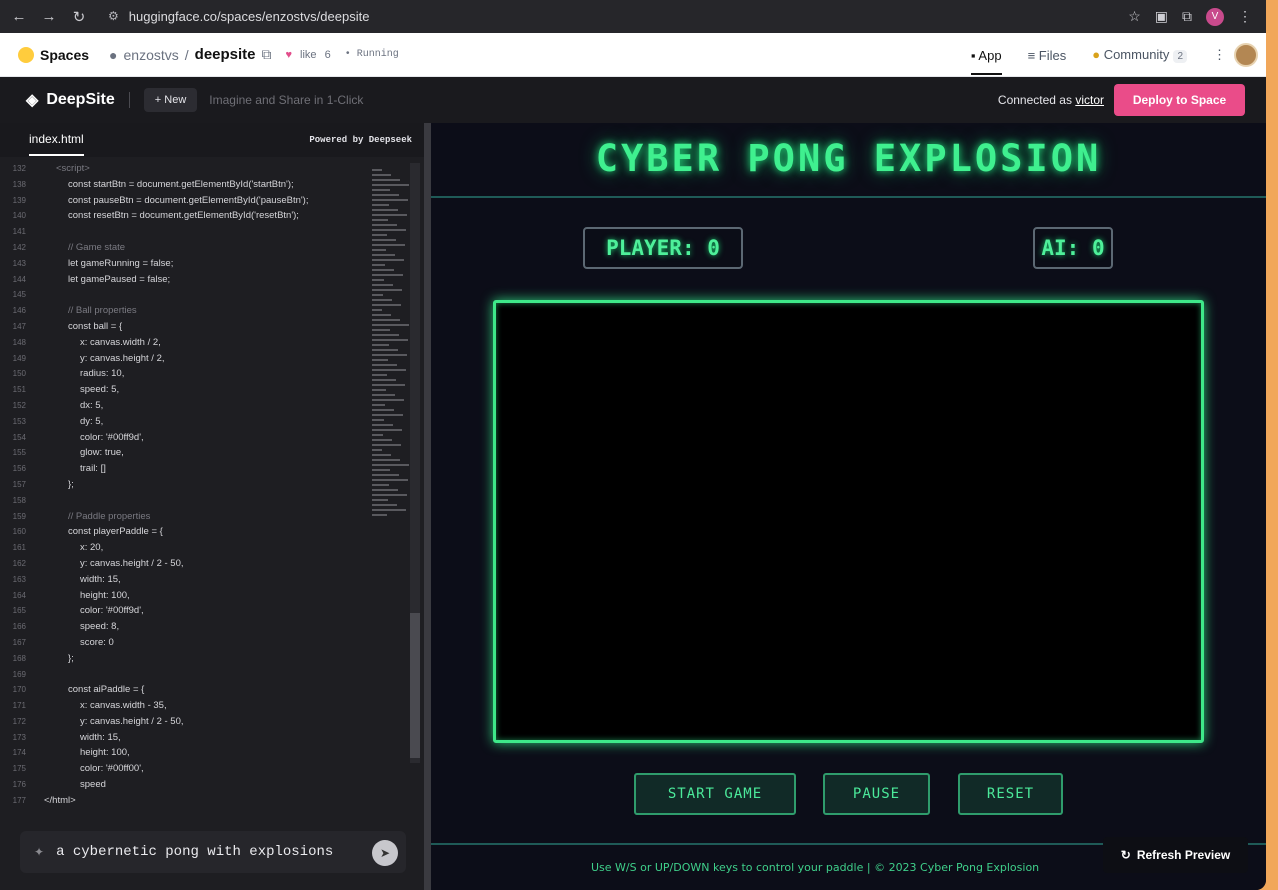 The height and width of the screenshot is (890, 1278). What do you see at coordinates (185, 580) in the screenshot?
I see `code-line: 163 width: 15,` at bounding box center [185, 580].